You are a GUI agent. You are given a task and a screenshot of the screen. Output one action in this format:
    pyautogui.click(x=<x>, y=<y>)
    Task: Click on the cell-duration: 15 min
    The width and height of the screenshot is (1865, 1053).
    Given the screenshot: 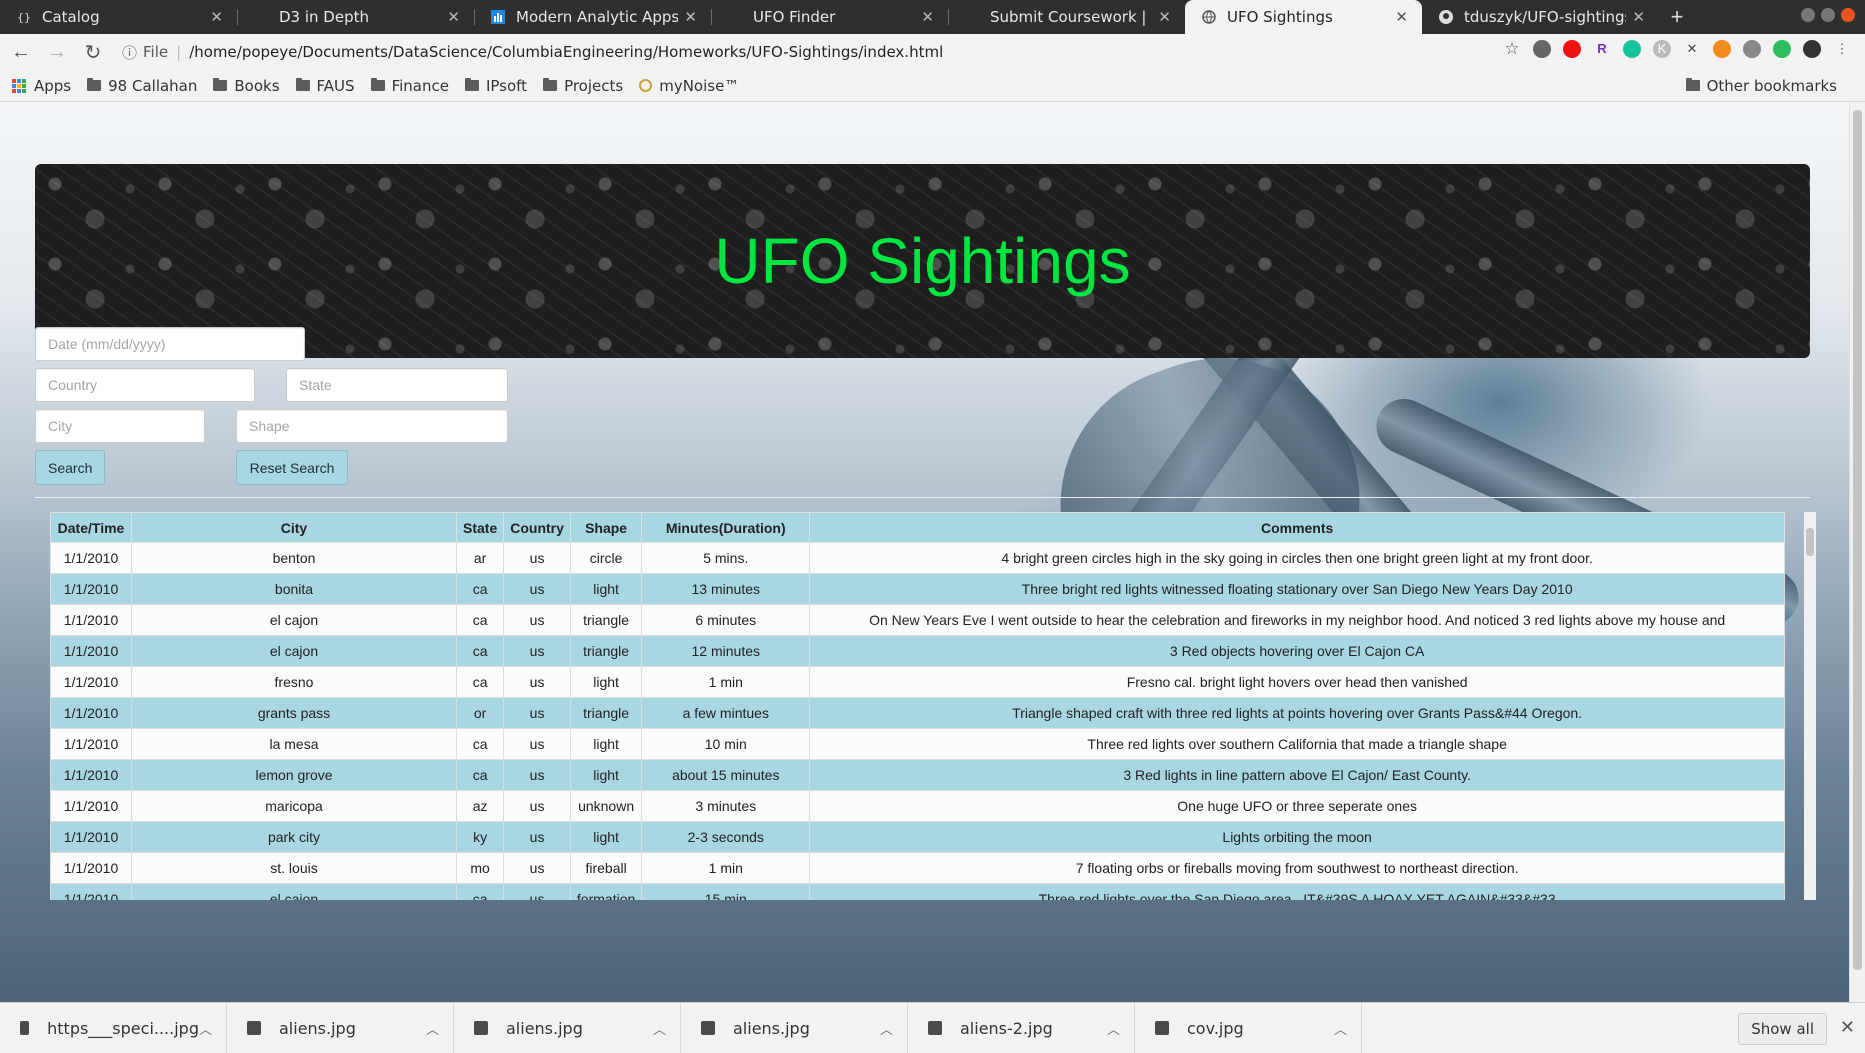 What is the action you would take?
    pyautogui.click(x=726, y=891)
    